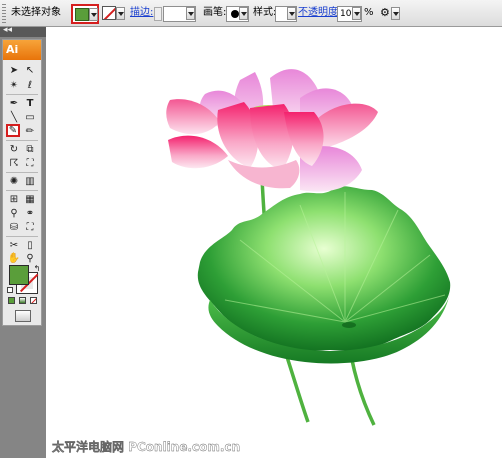 The image size is (502, 458). I want to click on stroke-weight-spinner, so click(158, 14).